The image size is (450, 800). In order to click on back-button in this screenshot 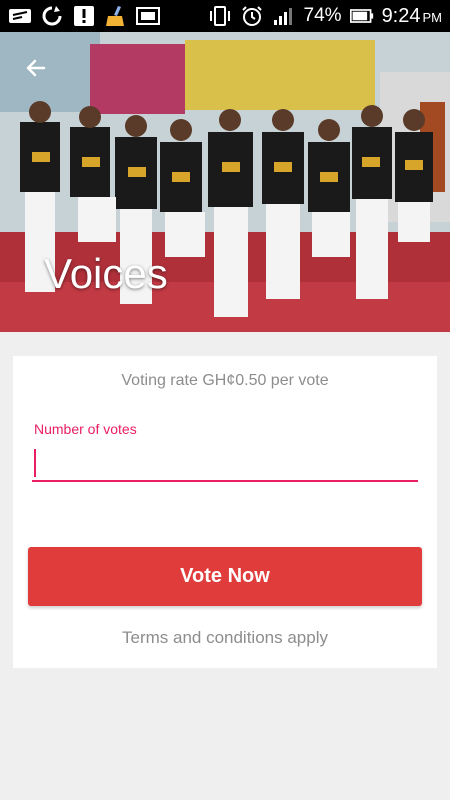, I will do `click(36, 68)`.